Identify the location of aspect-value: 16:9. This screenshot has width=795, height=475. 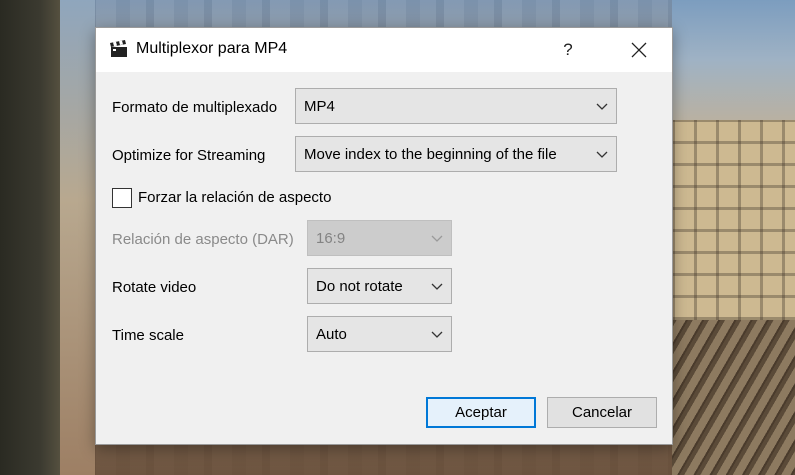
(331, 238).